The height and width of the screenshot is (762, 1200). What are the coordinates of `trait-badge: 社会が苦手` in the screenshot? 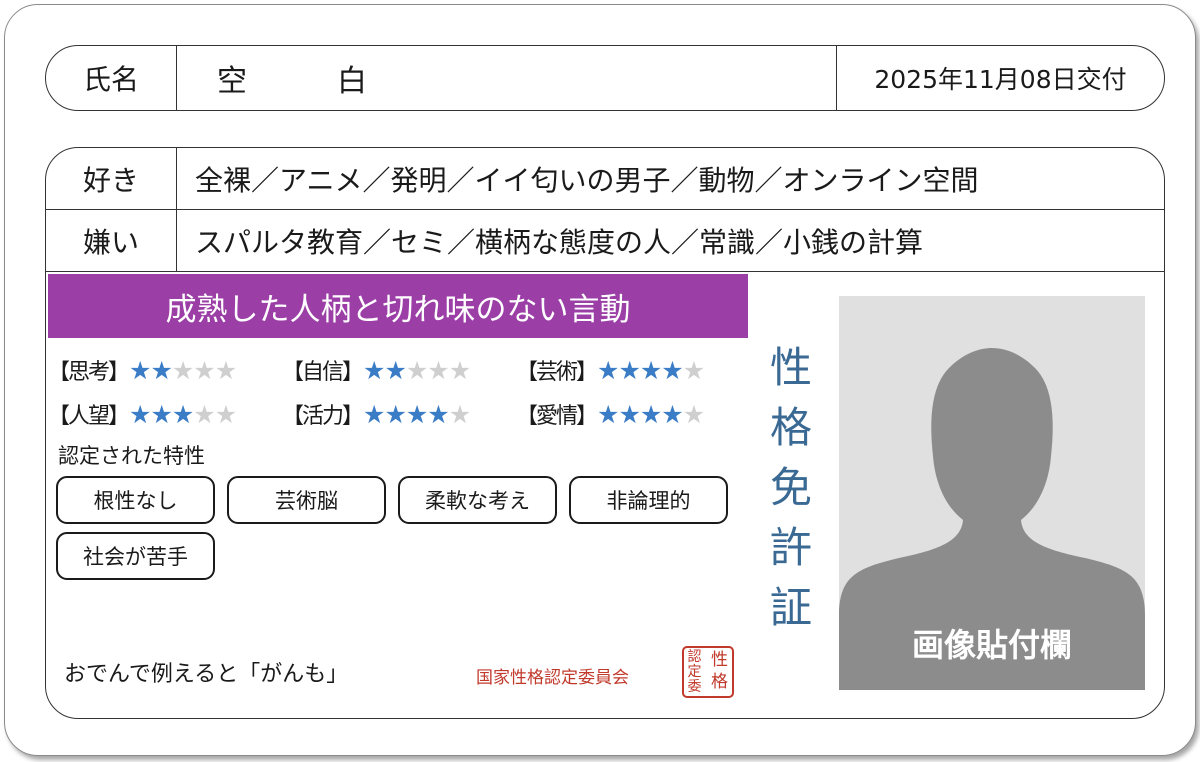 It's located at (135, 556).